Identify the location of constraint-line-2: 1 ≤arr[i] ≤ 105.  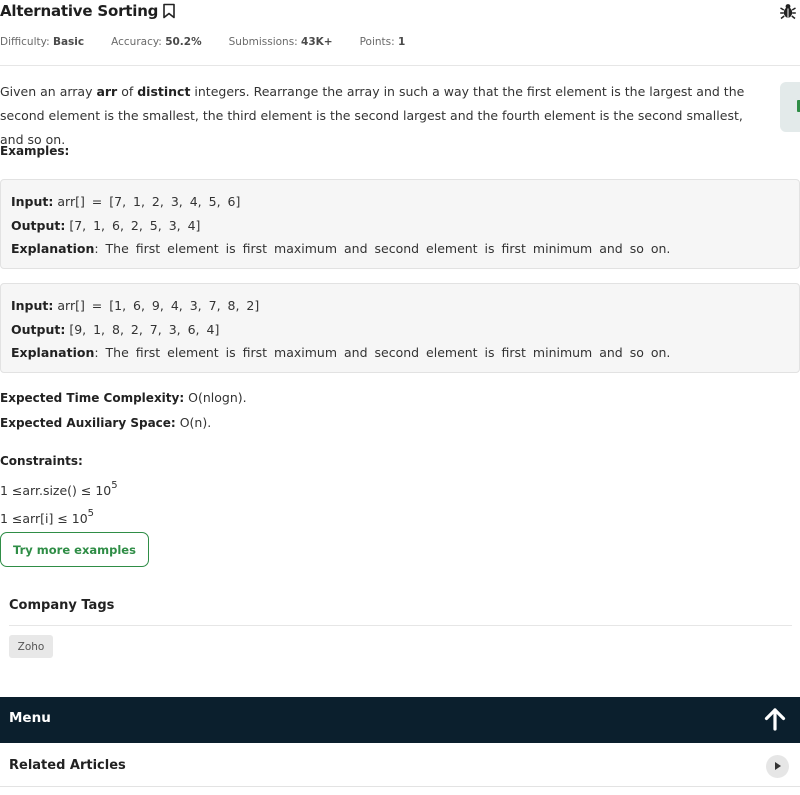
(59, 516).